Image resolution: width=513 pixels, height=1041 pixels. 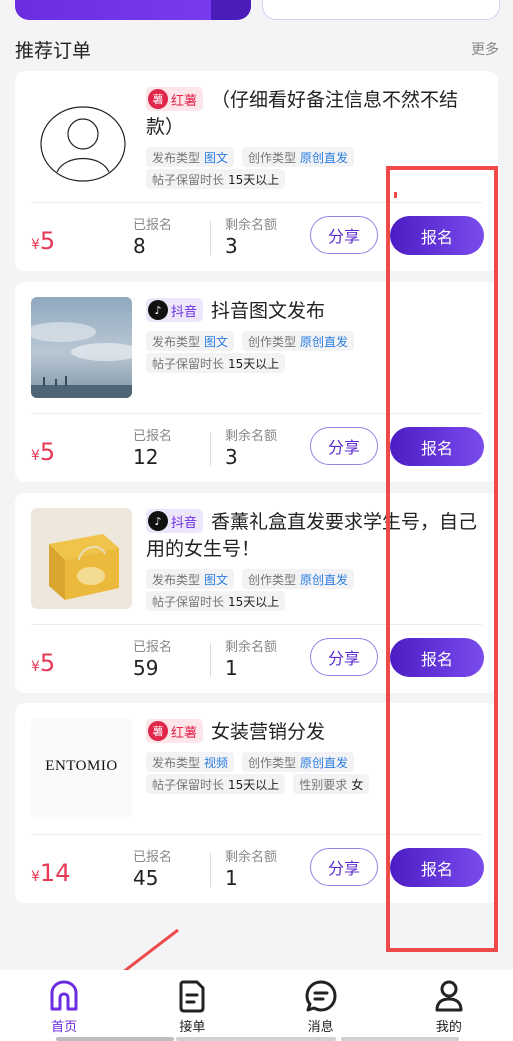 What do you see at coordinates (448, 1027) in the screenshot?
I see `nav-label: 我的` at bounding box center [448, 1027].